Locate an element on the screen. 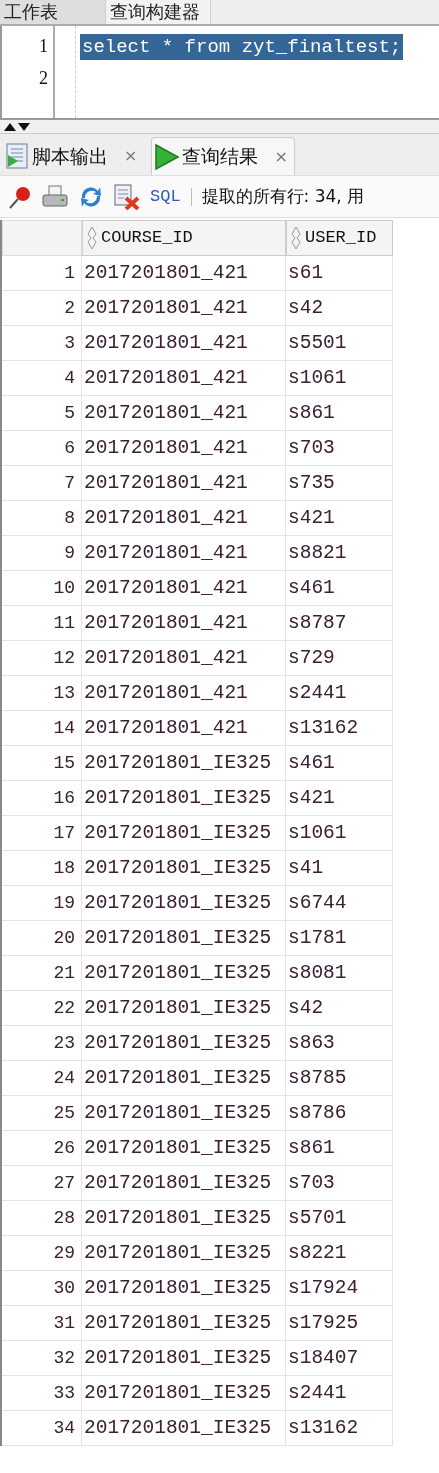 Image resolution: width=439 pixels, height=1473 pixels. column-title: USER_ID is located at coordinates (341, 238).